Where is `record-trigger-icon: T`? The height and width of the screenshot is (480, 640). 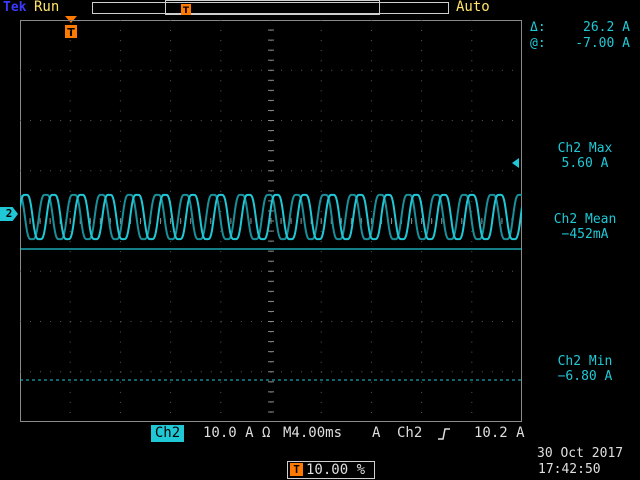 record-trigger-icon: T is located at coordinates (186, 10).